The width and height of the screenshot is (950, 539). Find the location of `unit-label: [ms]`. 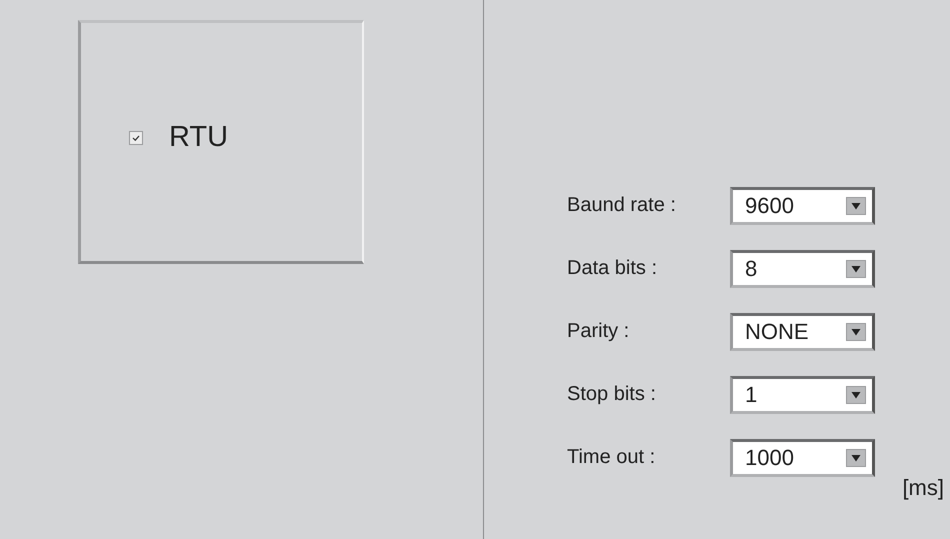

unit-label: [ms] is located at coordinates (923, 488).